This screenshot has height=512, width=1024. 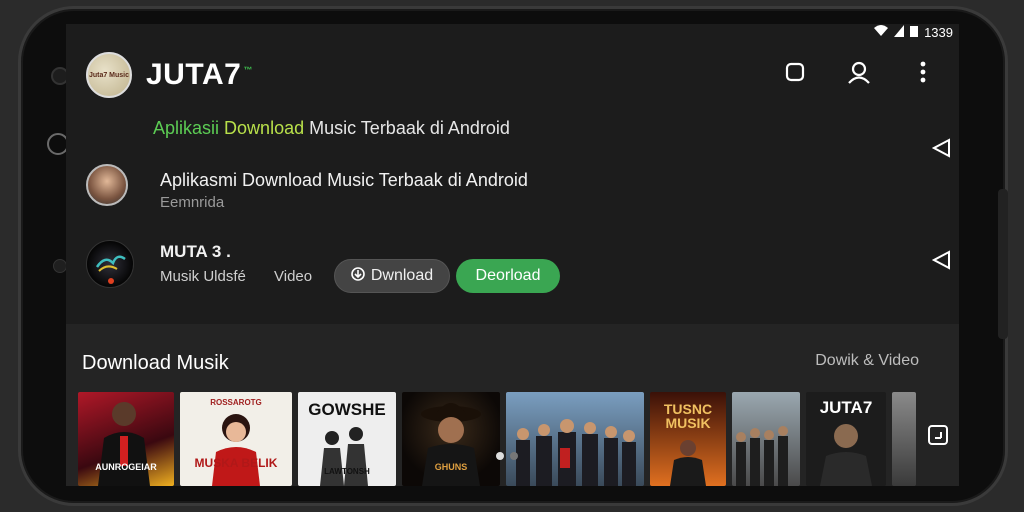 What do you see at coordinates (512, 75) in the screenshot?
I see `app-header: Juta7 Music JUTA7 ™` at bounding box center [512, 75].